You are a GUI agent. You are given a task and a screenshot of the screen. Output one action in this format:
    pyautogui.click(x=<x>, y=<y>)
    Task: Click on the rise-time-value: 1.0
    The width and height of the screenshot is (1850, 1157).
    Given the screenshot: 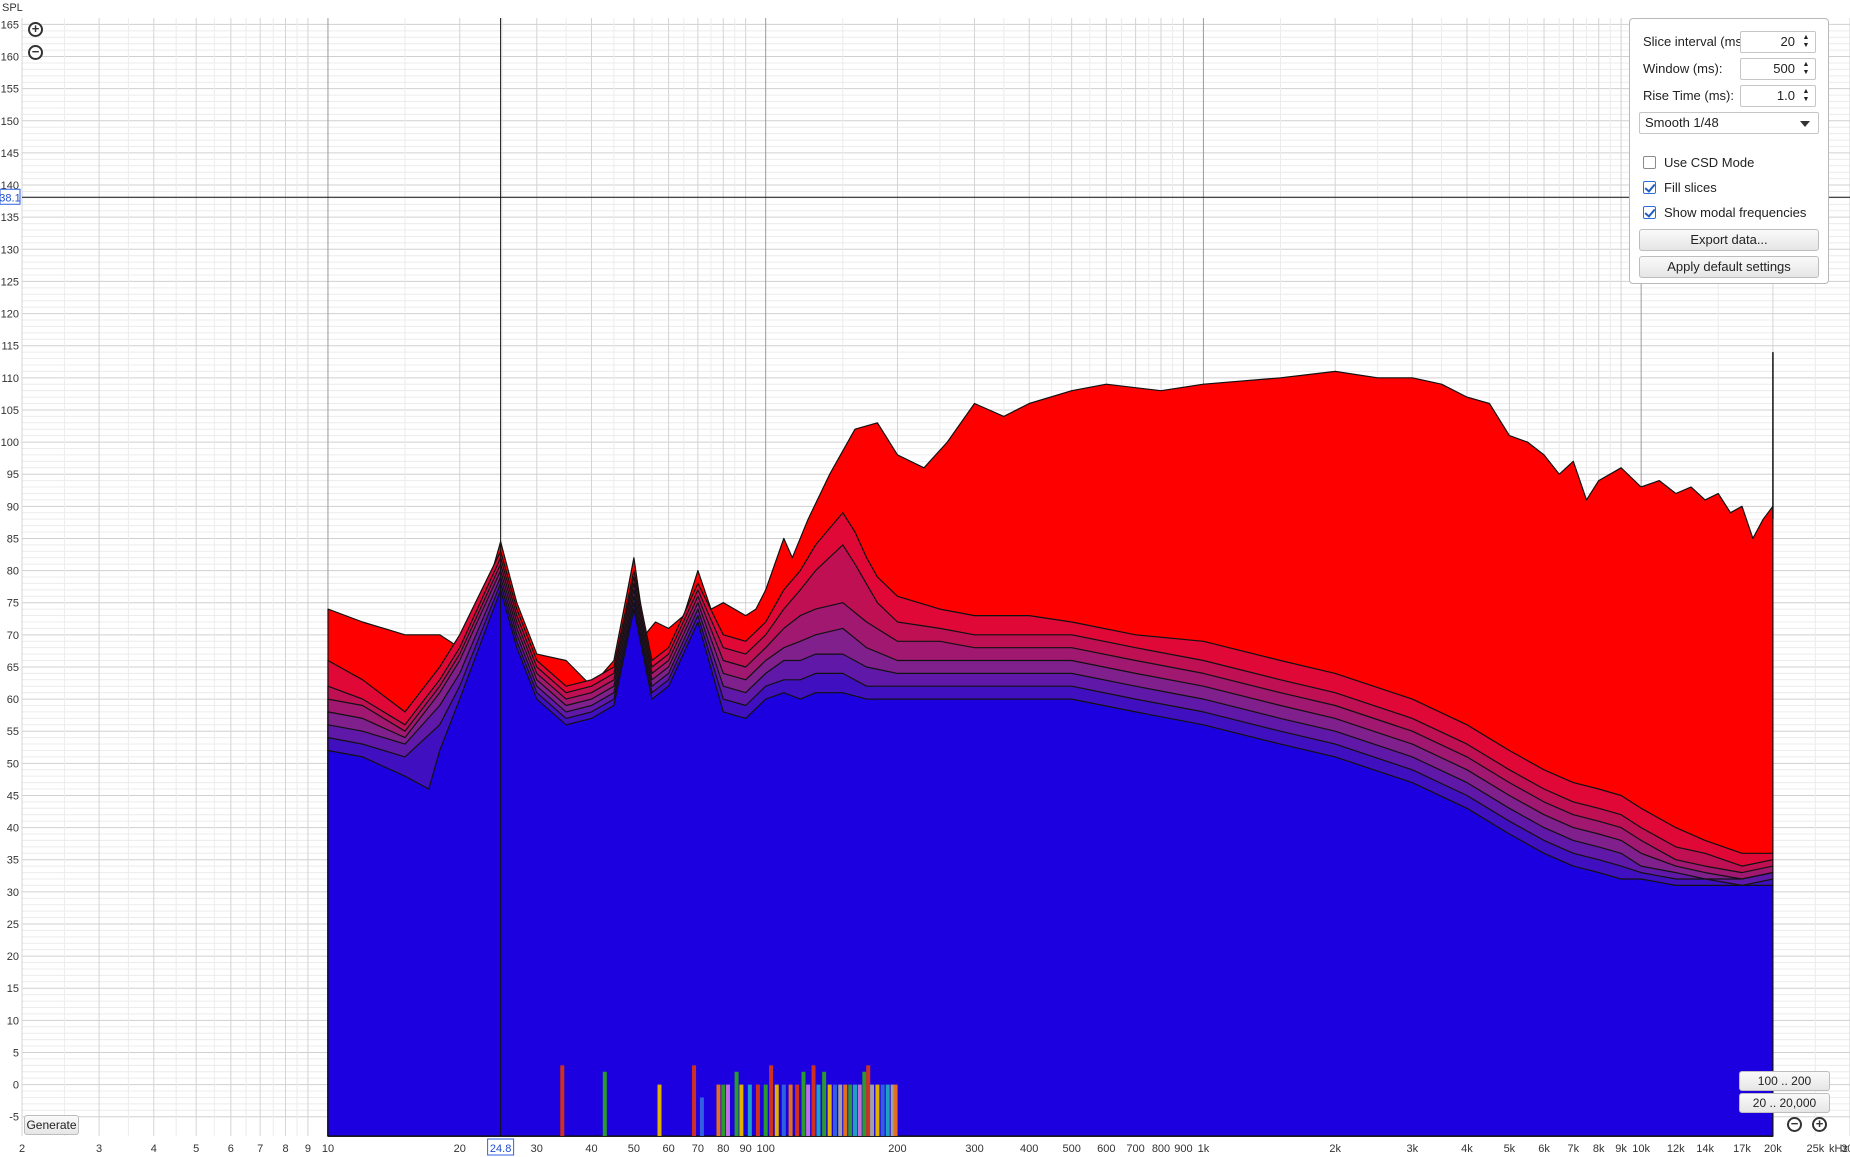 What is the action you would take?
    pyautogui.click(x=1785, y=95)
    